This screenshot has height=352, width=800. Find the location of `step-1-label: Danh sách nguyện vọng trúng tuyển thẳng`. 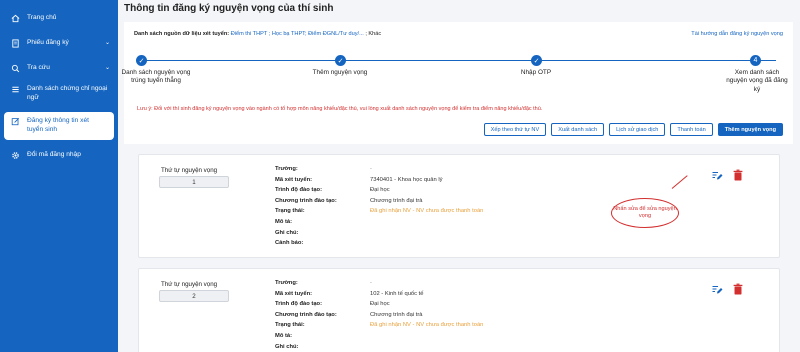

step-1-label: Danh sách nguyện vọng trúng tuyển thẳng is located at coordinates (156, 77).